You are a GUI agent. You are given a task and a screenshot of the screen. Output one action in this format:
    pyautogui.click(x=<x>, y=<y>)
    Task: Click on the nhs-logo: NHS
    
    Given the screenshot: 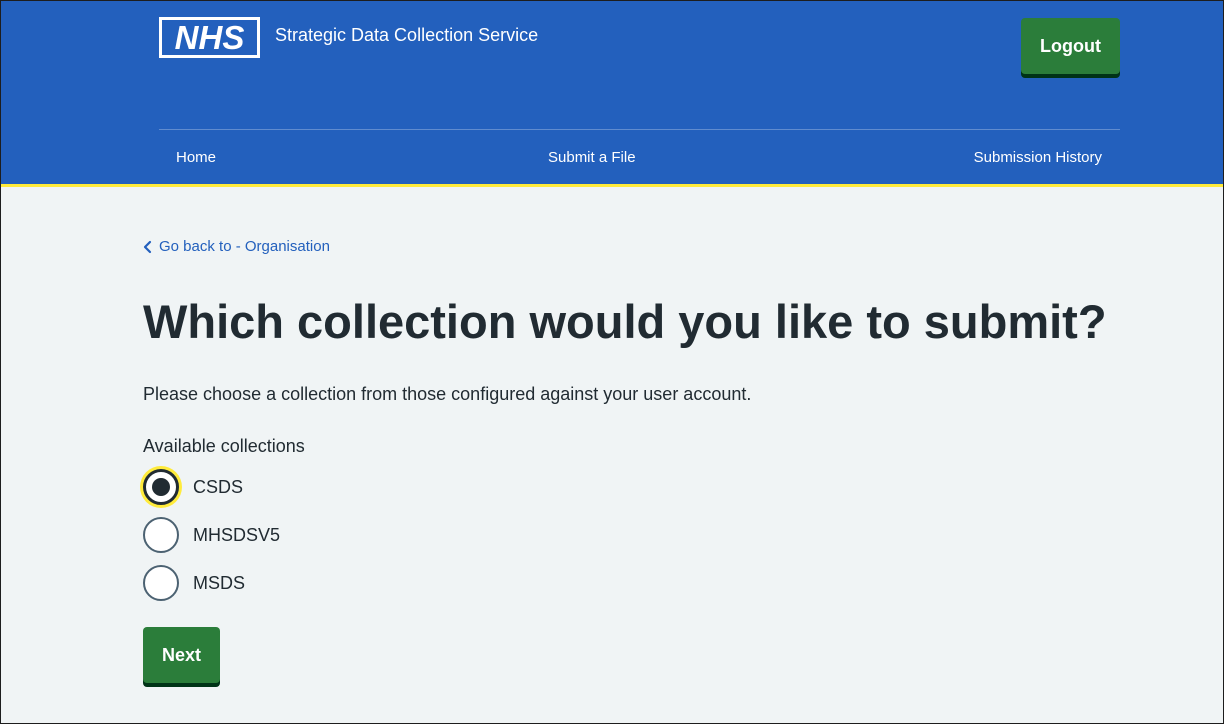 What is the action you would take?
    pyautogui.click(x=209, y=37)
    